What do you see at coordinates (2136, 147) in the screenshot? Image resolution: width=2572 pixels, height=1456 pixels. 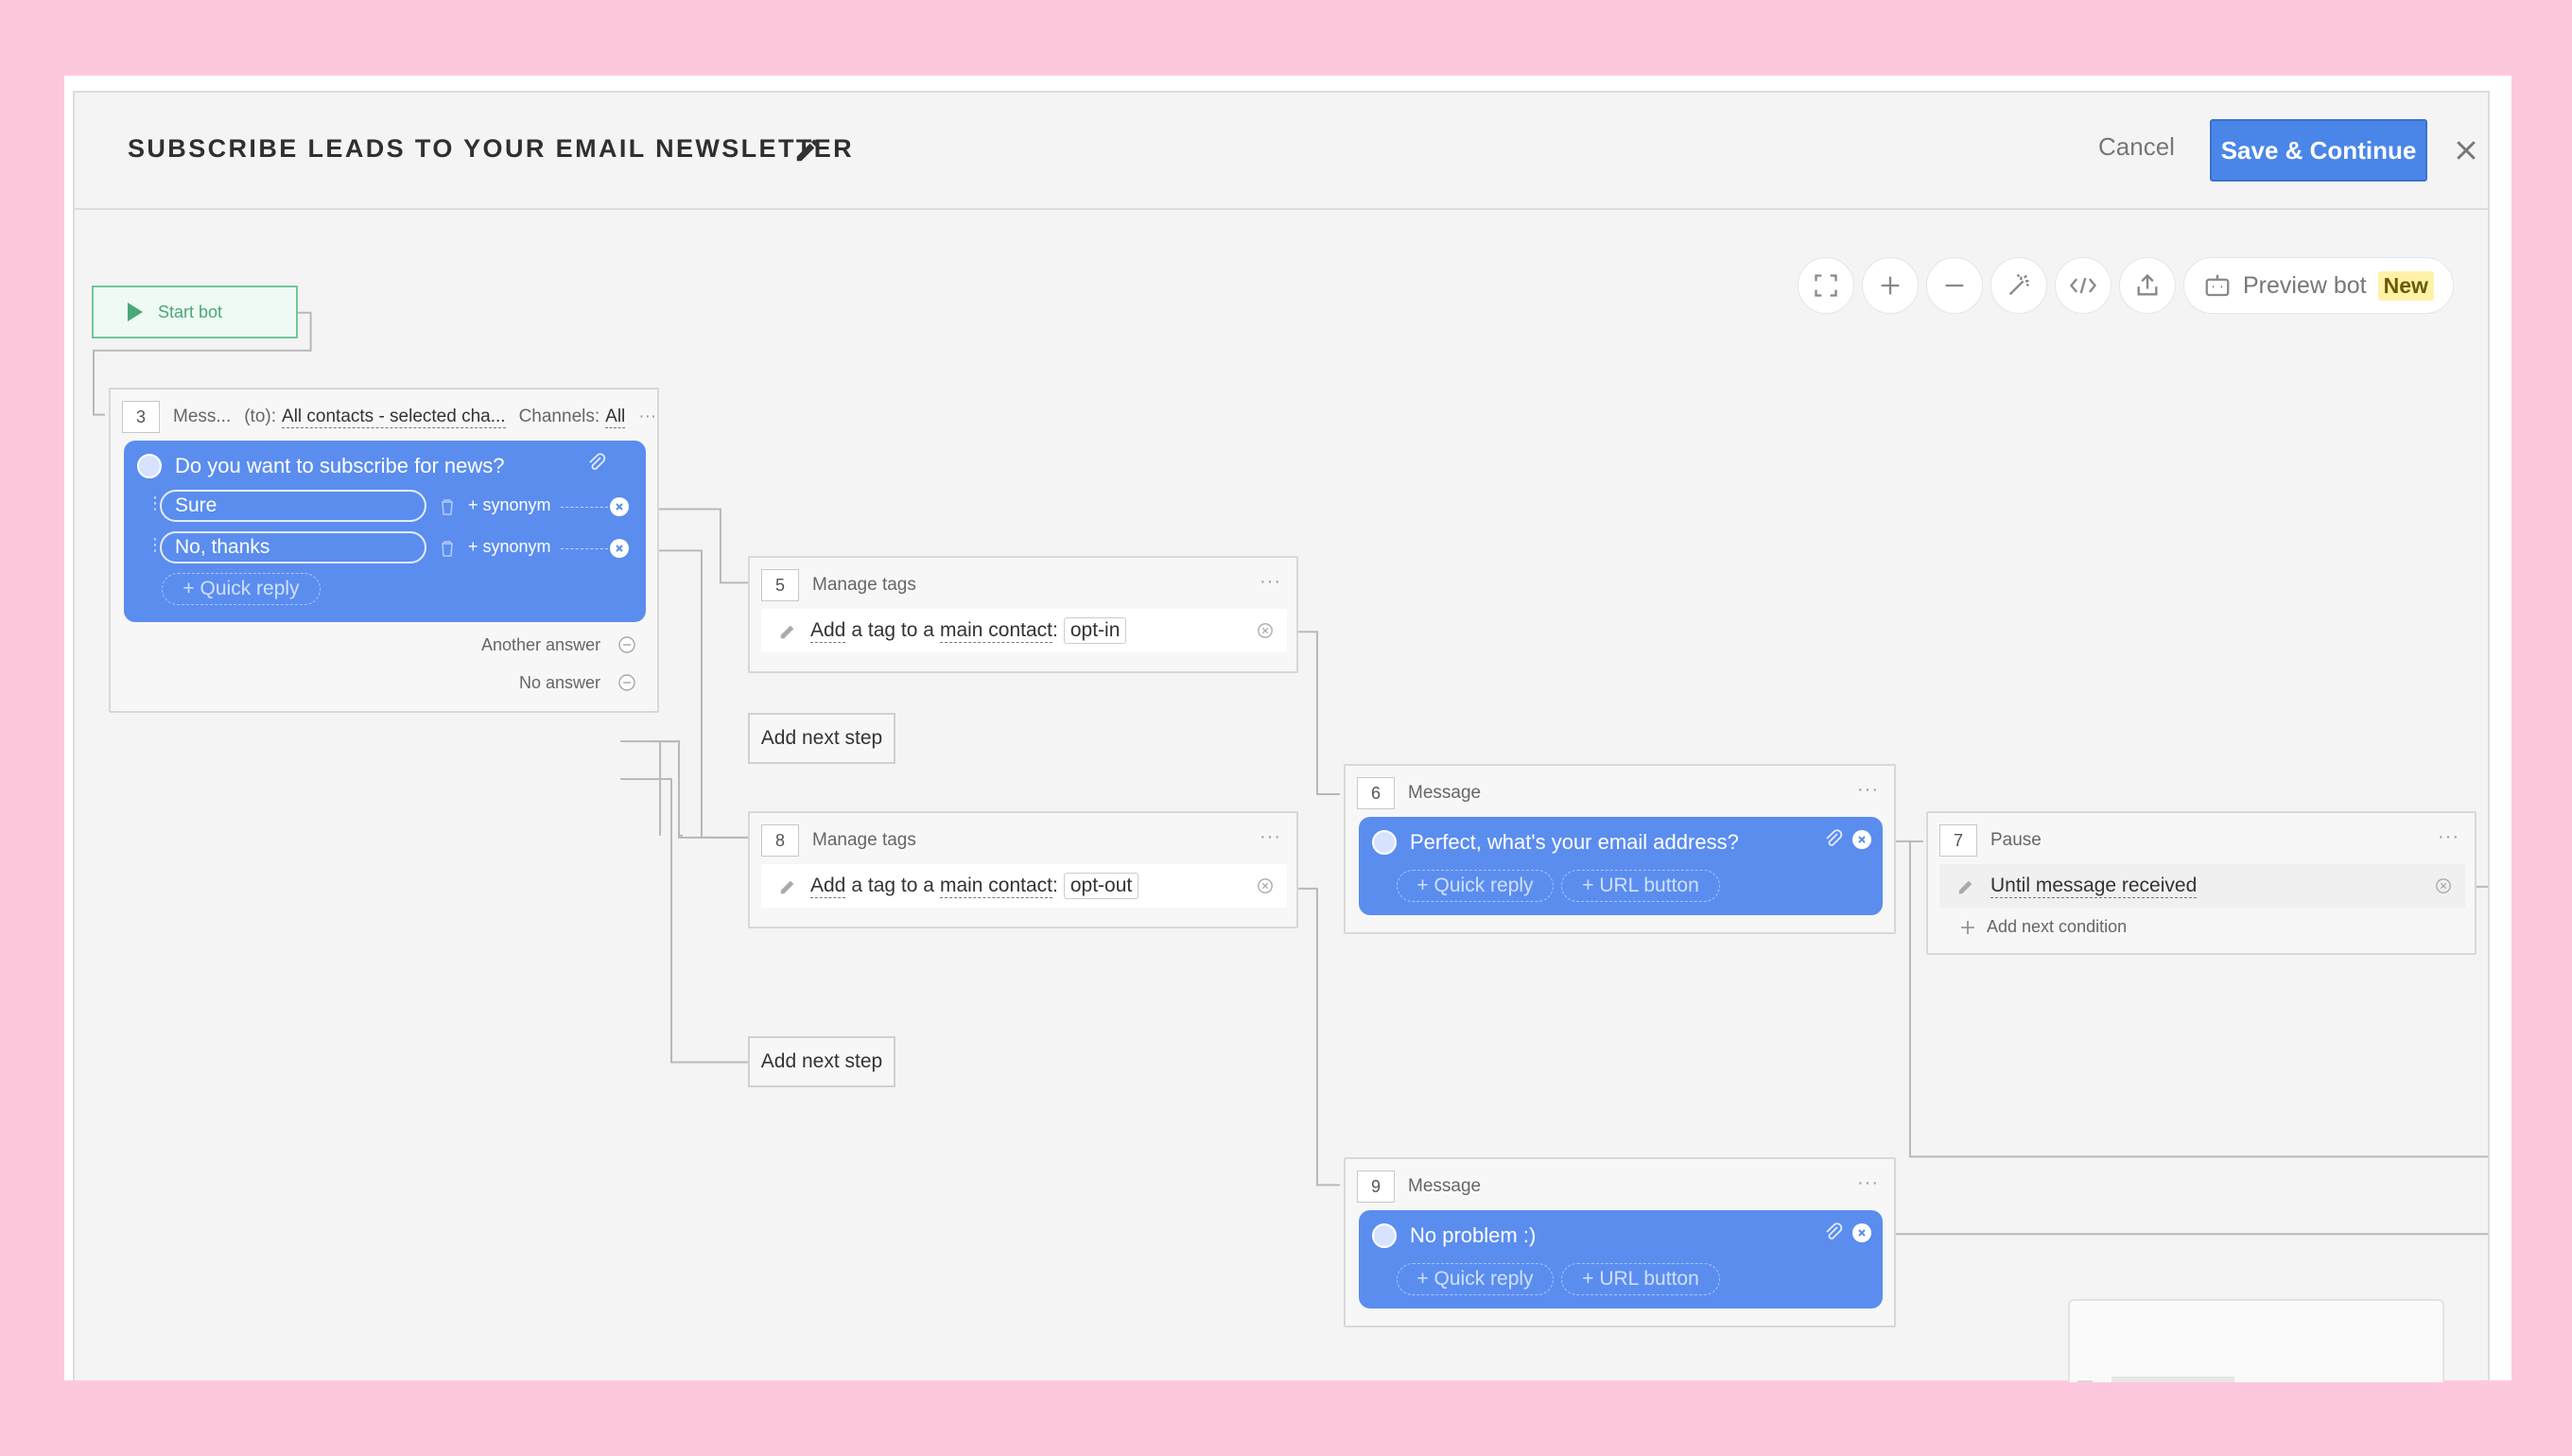 I see `cancel-button: Cancel` at bounding box center [2136, 147].